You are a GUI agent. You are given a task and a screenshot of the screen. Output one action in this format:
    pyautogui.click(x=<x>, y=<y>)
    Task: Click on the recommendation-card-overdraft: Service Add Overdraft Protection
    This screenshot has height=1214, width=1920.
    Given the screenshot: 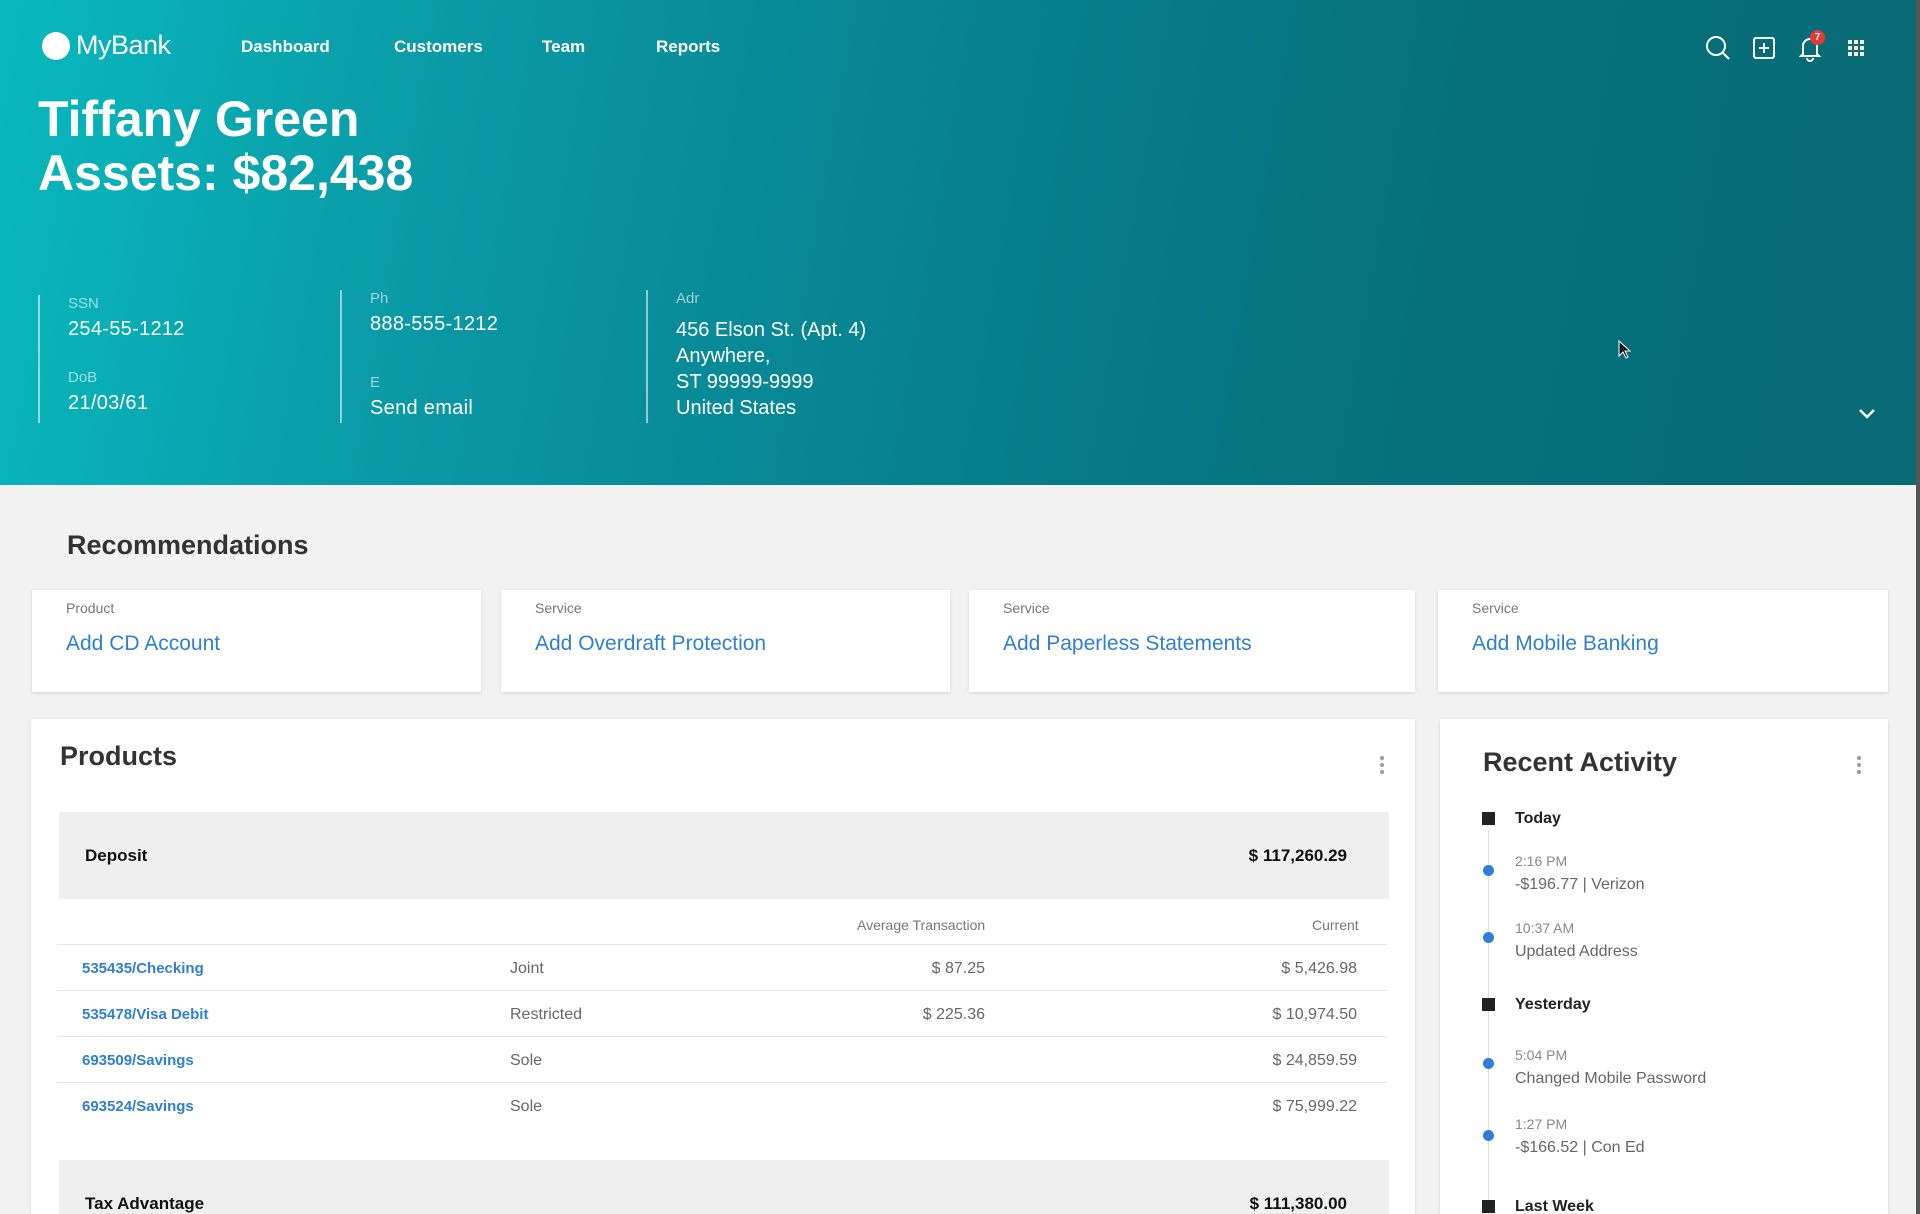 What is the action you would take?
    pyautogui.click(x=725, y=641)
    